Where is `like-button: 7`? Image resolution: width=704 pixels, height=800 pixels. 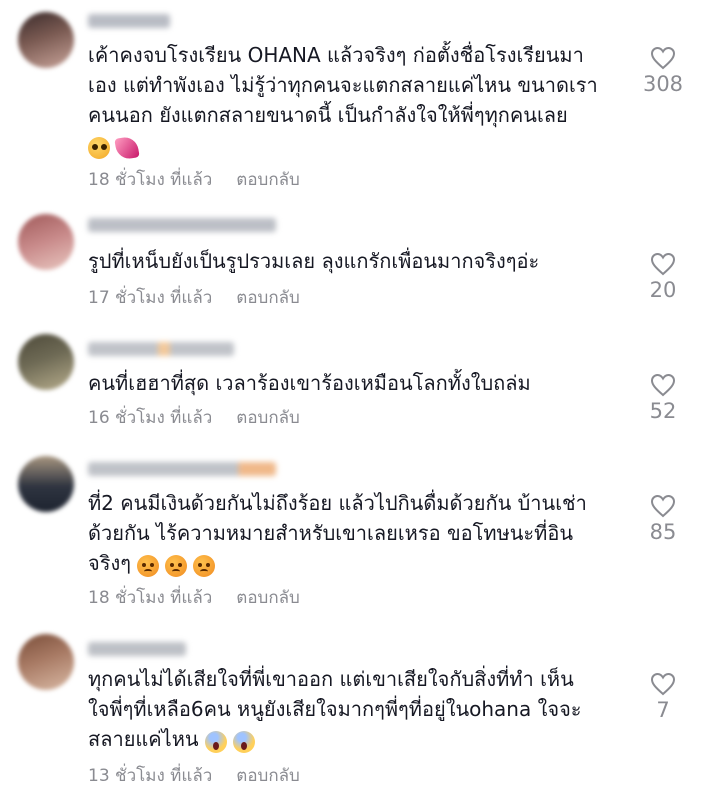 like-button: 7 is located at coordinates (663, 697).